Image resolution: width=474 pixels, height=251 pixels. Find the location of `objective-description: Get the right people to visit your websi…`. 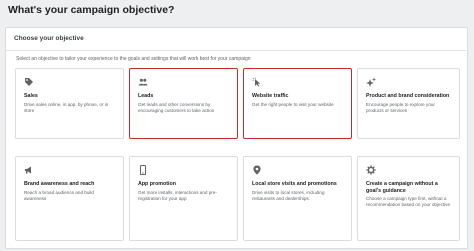

objective-description: Get the right people to visit your websi… is located at coordinates (293, 104).